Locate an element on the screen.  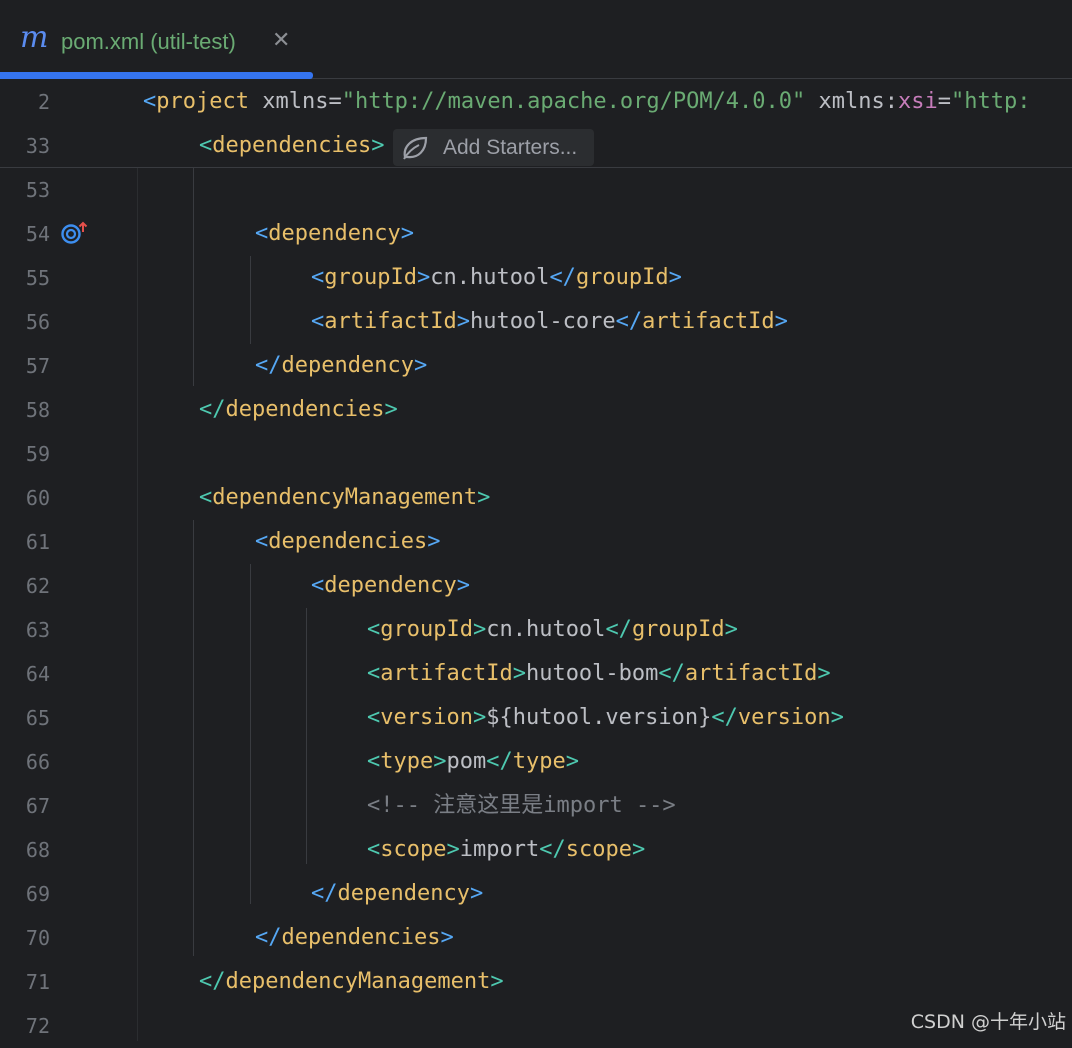
code-text: <artifactId>hutool-core</artifactId> is located at coordinates (549, 322).